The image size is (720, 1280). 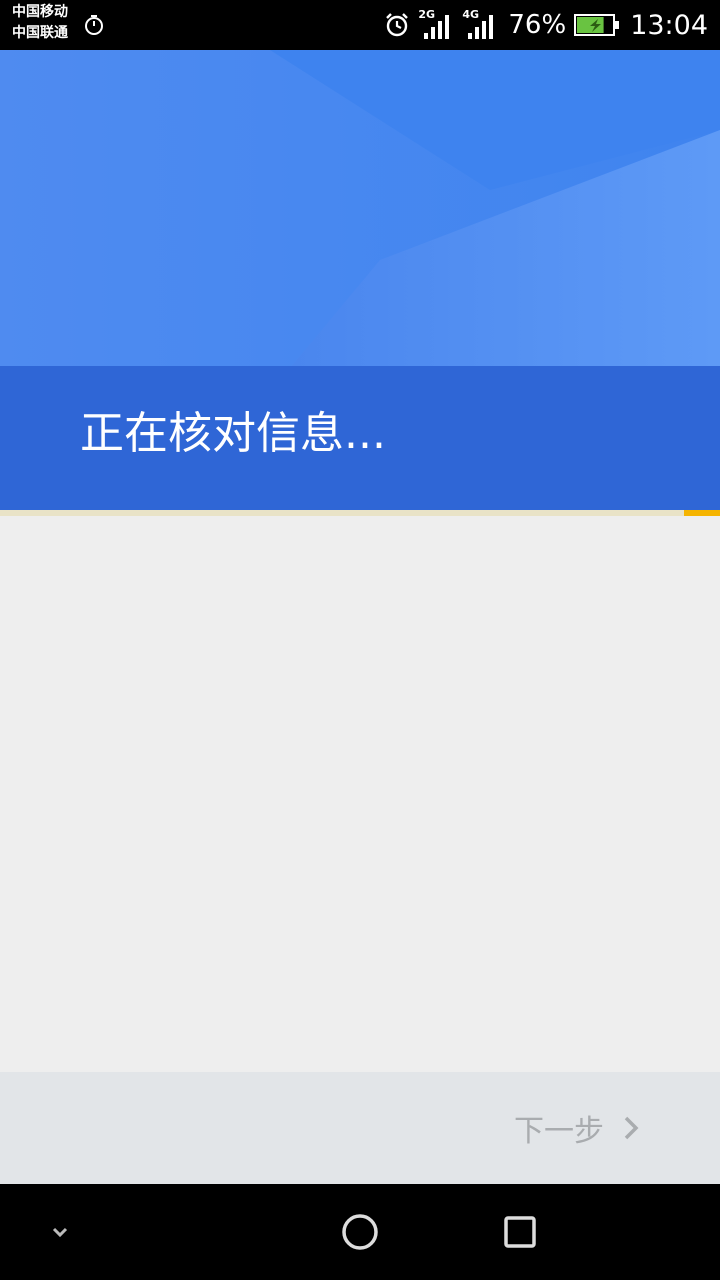 I want to click on circle-home-icon, so click(x=360, y=1232).